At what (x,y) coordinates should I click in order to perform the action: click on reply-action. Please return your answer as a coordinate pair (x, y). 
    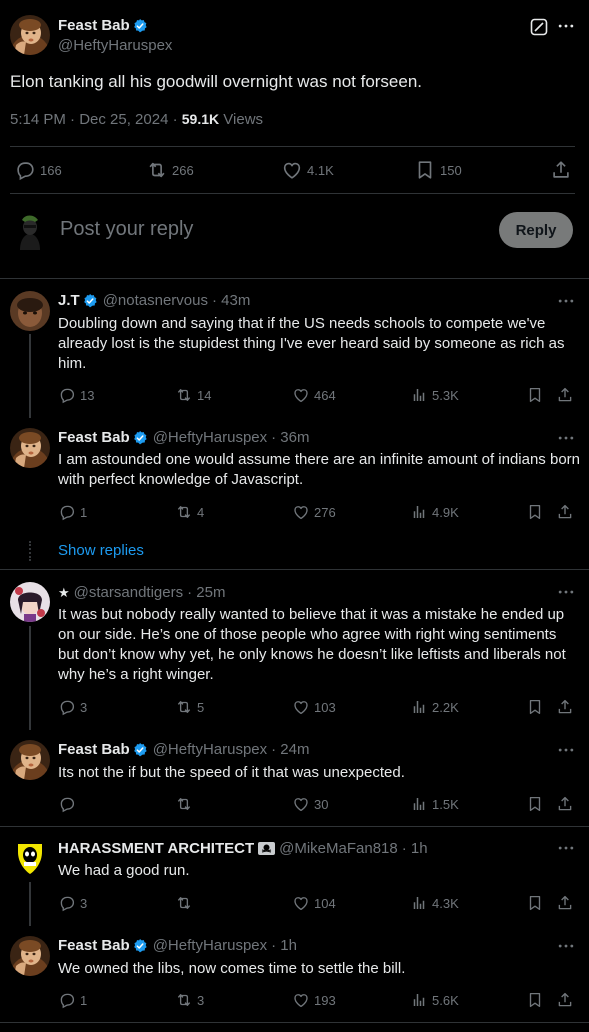
    Looking at the image, I should click on (69, 804).